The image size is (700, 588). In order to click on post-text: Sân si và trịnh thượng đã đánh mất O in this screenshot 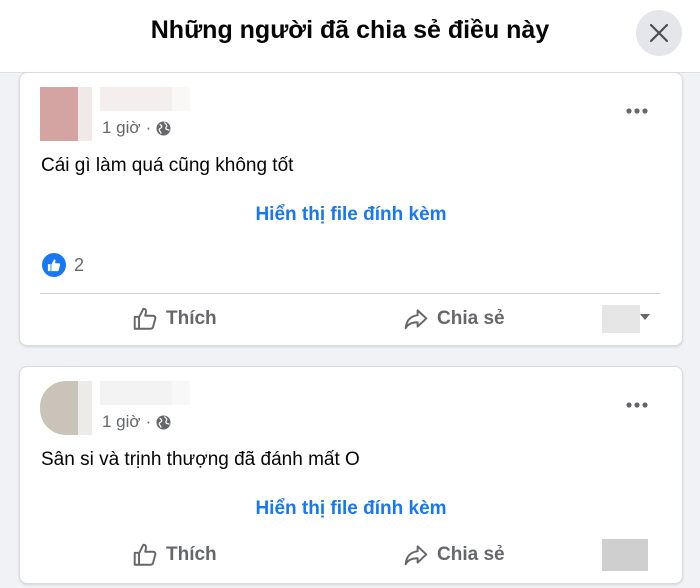, I will do `click(200, 459)`.